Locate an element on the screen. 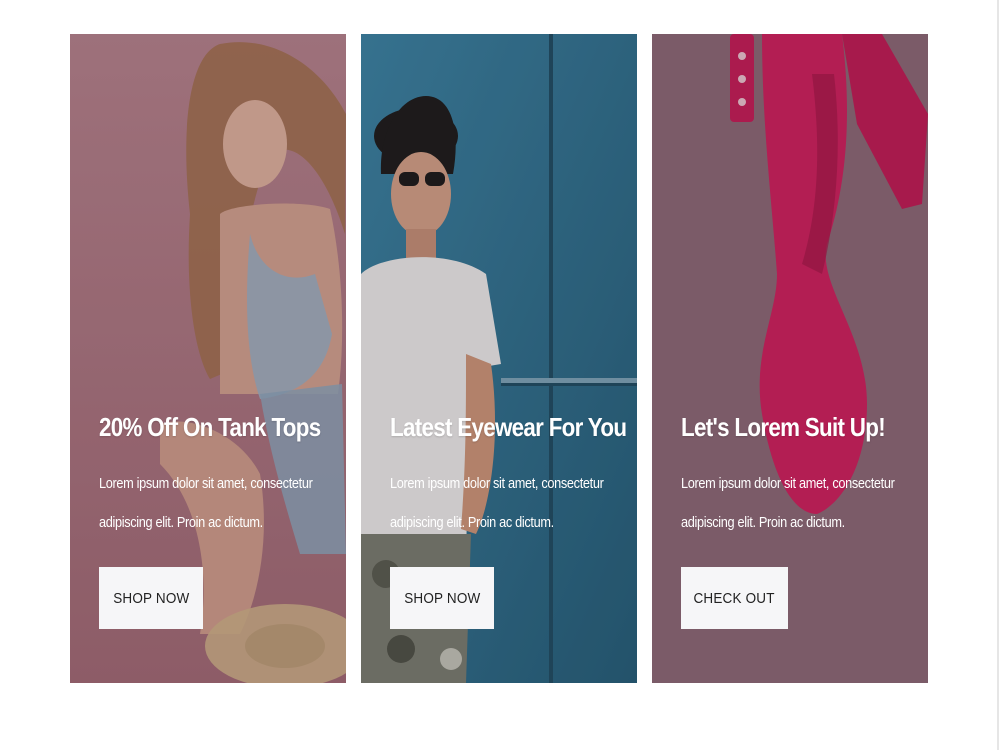  button-label: CHECK OUT is located at coordinates (734, 598).